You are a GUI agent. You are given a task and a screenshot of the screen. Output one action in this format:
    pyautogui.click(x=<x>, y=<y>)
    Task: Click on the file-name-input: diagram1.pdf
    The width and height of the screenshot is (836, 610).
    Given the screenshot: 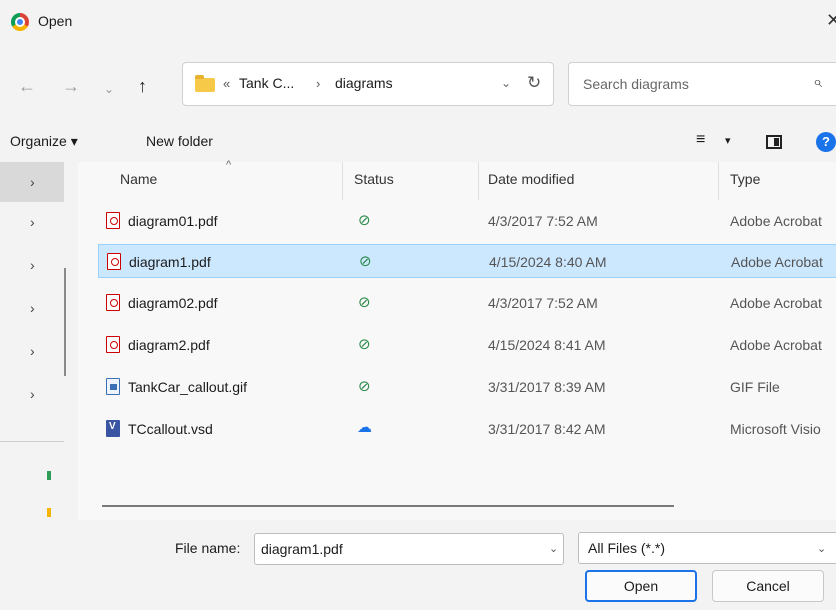 What is the action you would take?
    pyautogui.click(x=409, y=549)
    